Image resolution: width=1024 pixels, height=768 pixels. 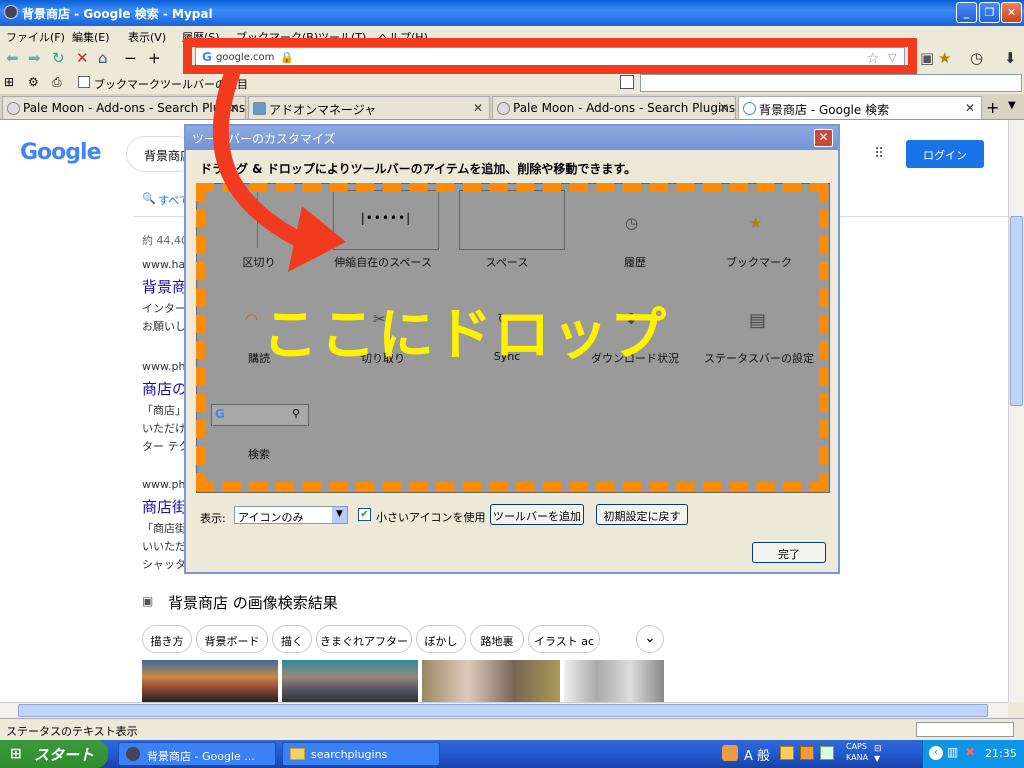 I want to click on palemoon-icon, so click(x=13, y=108).